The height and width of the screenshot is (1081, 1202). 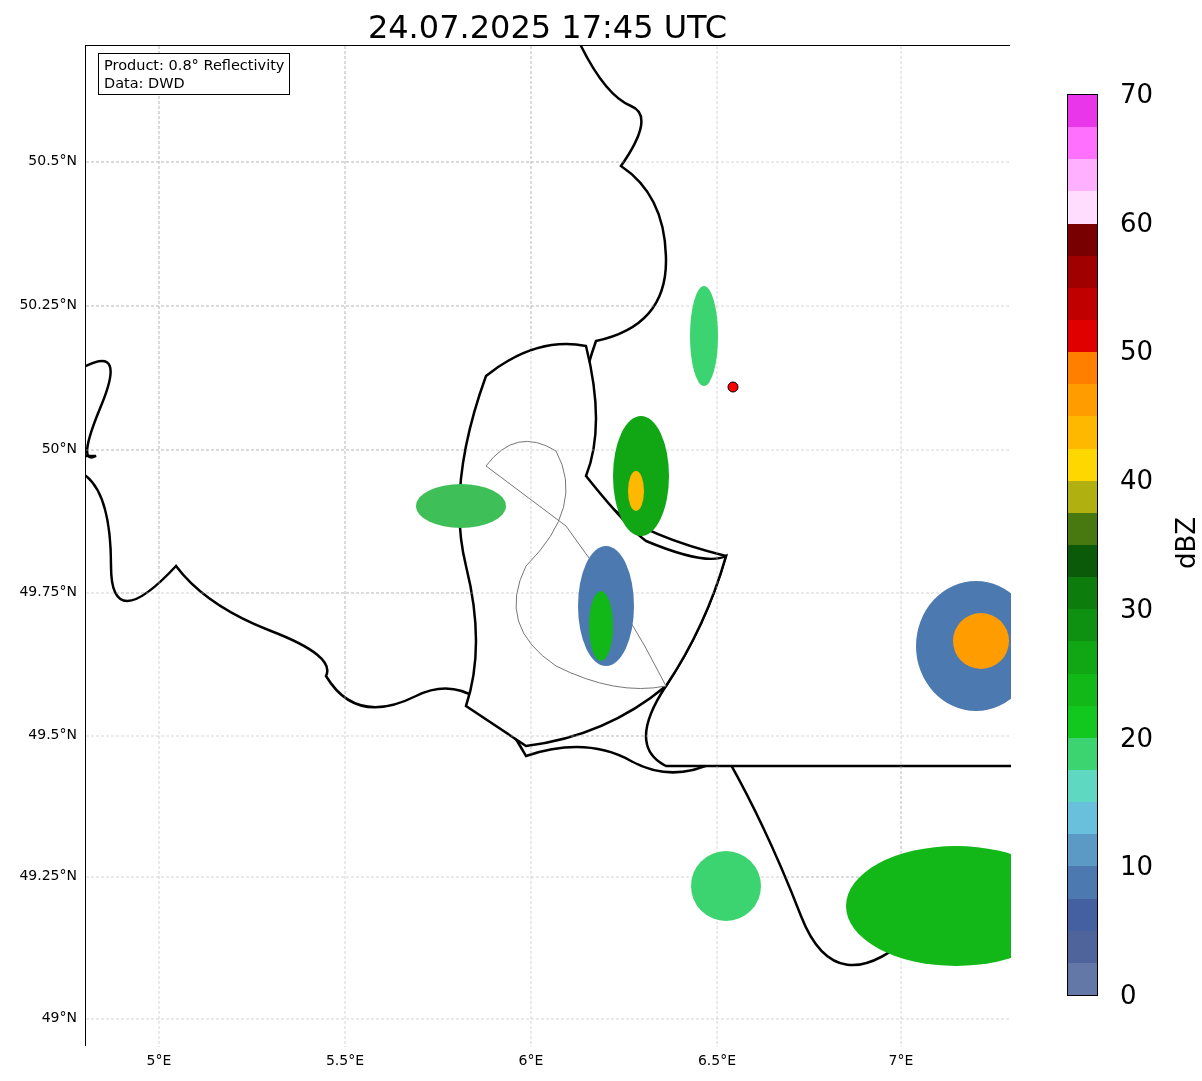 What do you see at coordinates (1137, 222) in the screenshot?
I see `colorbar-tick-label: 60` at bounding box center [1137, 222].